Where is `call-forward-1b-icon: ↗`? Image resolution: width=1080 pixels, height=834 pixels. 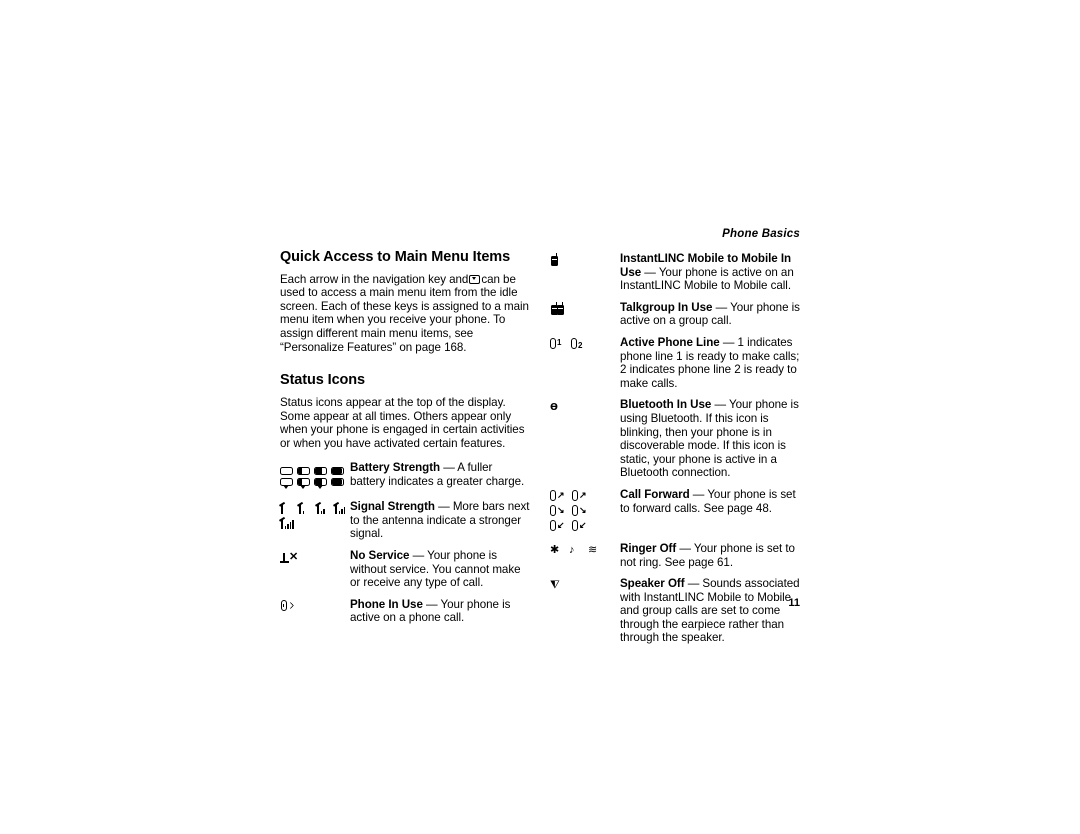 call-forward-1b-icon: ↗ is located at coordinates (579, 495).